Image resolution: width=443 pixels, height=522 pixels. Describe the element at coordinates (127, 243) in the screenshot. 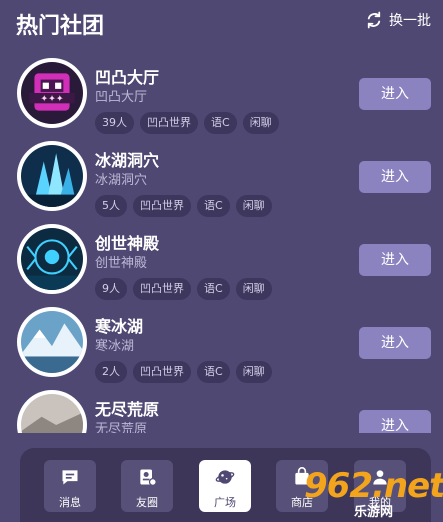

I see `group-name: 创世神殿` at that location.